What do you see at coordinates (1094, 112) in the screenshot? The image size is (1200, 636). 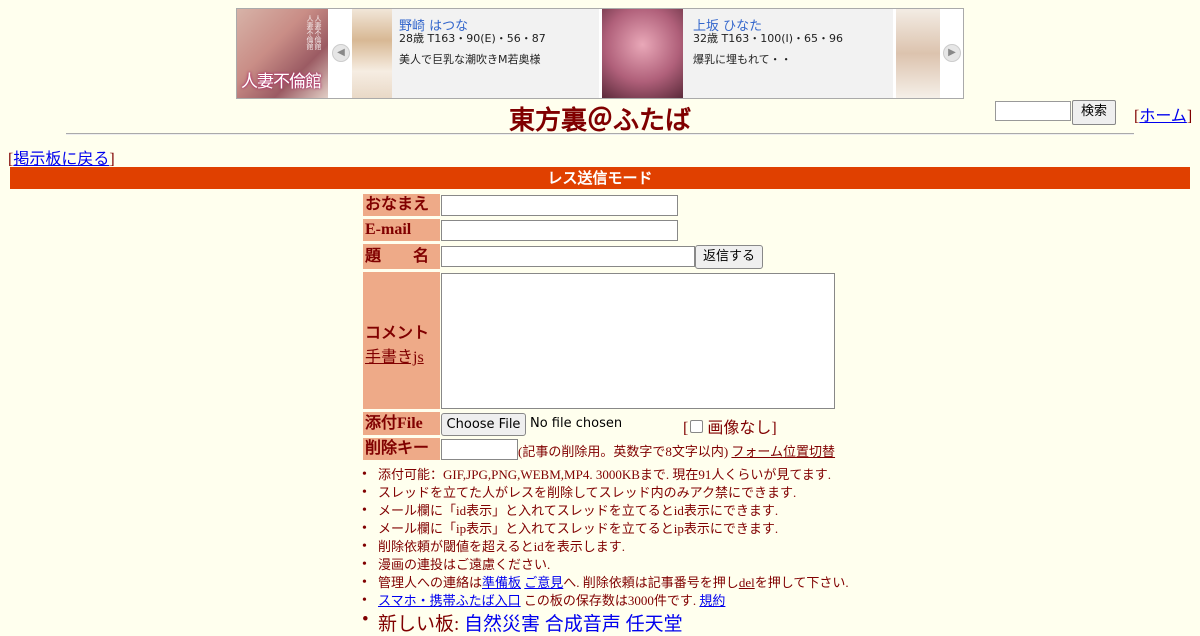 I see `search-button: 検索` at bounding box center [1094, 112].